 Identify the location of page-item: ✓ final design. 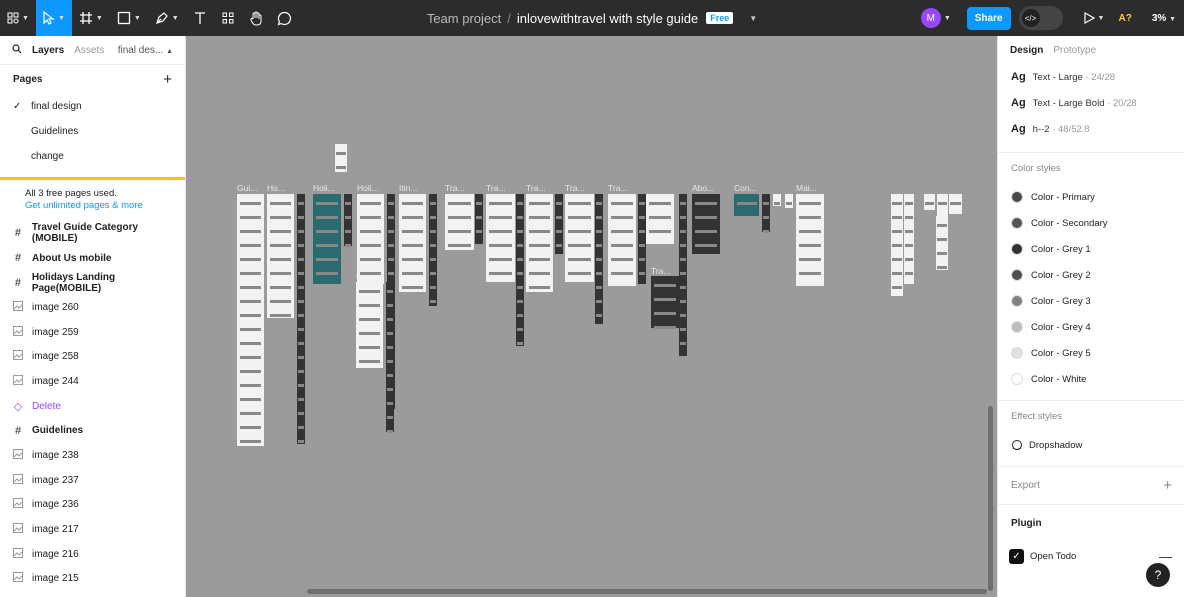
(92, 106).